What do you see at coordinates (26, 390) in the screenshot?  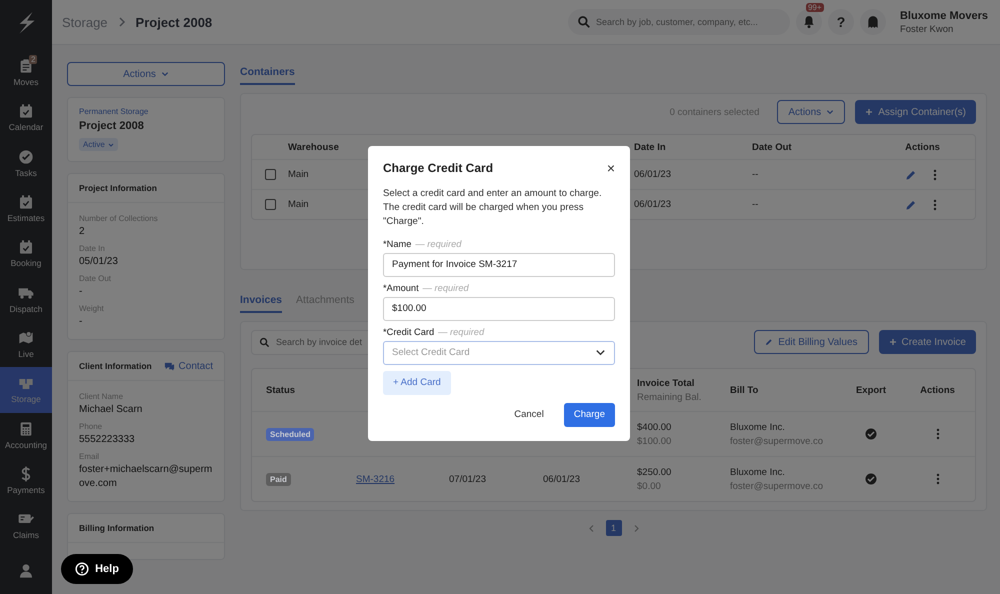 I see `sidebar-item: Storage` at bounding box center [26, 390].